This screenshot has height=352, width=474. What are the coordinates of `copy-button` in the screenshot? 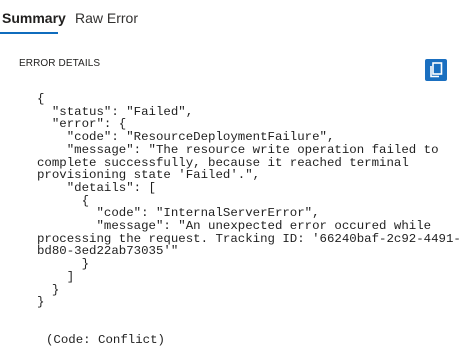 It's located at (436, 70).